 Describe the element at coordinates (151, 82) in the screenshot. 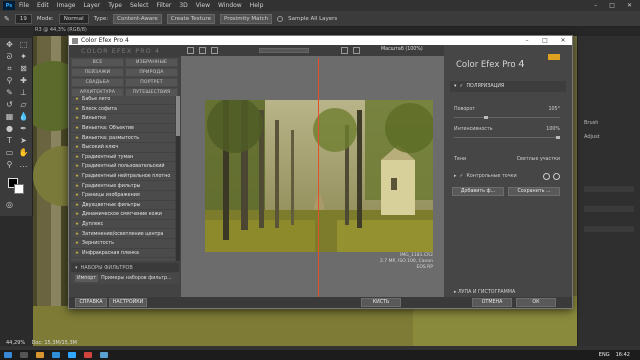

I see `category-portrait: ПОРТРЕТ` at that location.